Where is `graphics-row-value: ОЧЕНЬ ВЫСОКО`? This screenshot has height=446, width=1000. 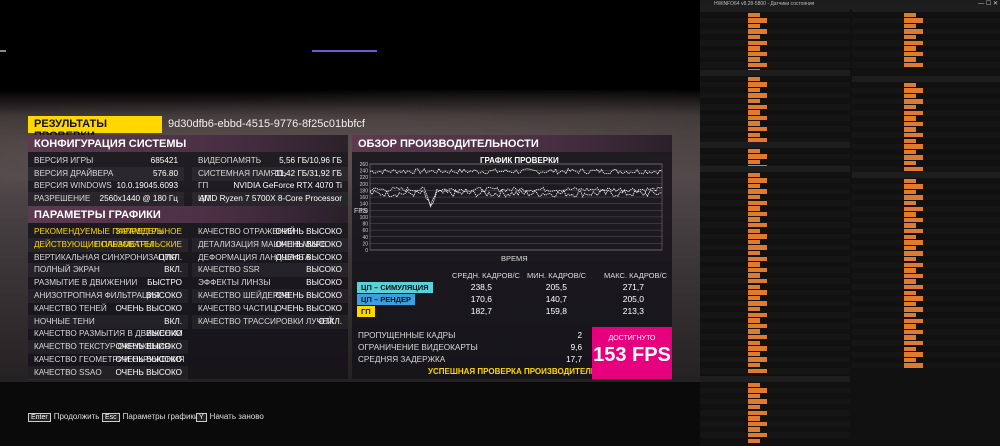
graphics-row-value: ОЧЕНЬ ВЫСОКО is located at coordinates (148, 372).